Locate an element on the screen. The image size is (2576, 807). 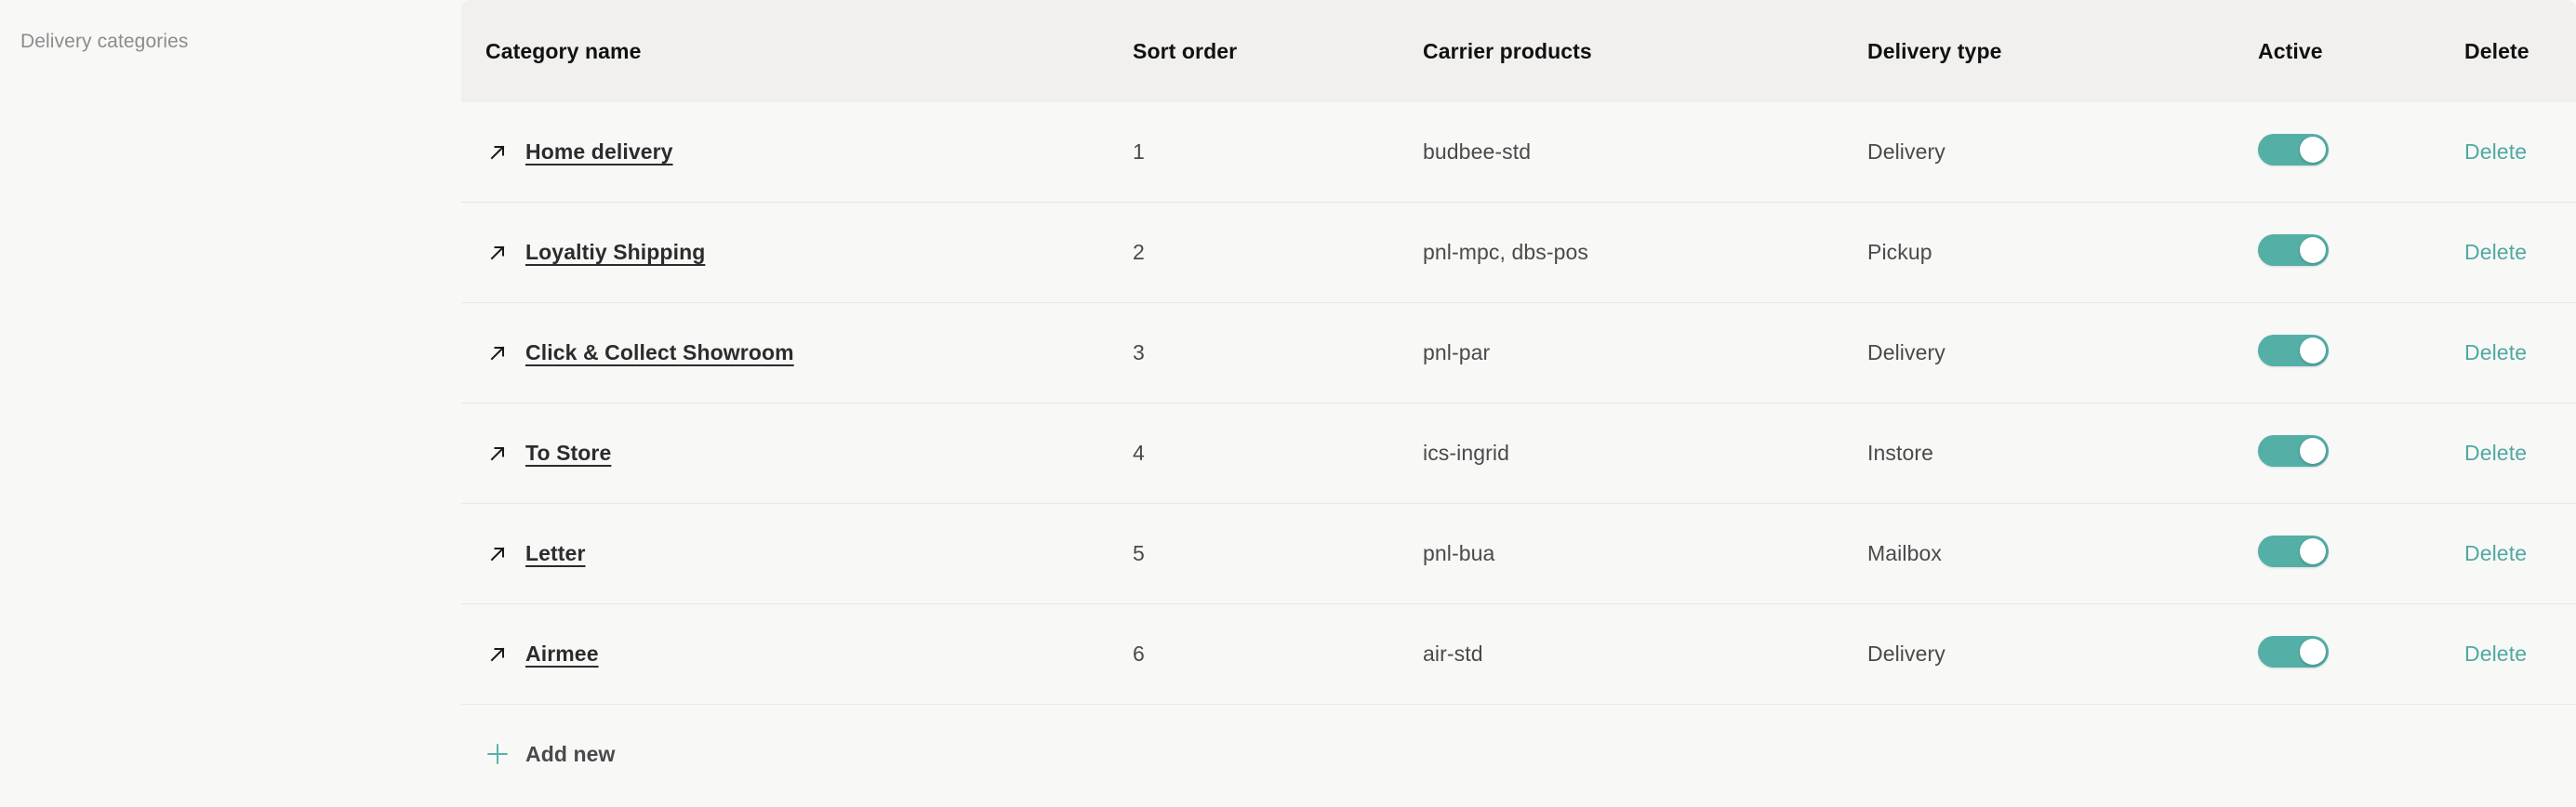
cell-sort-order: 4 is located at coordinates (1139, 453).